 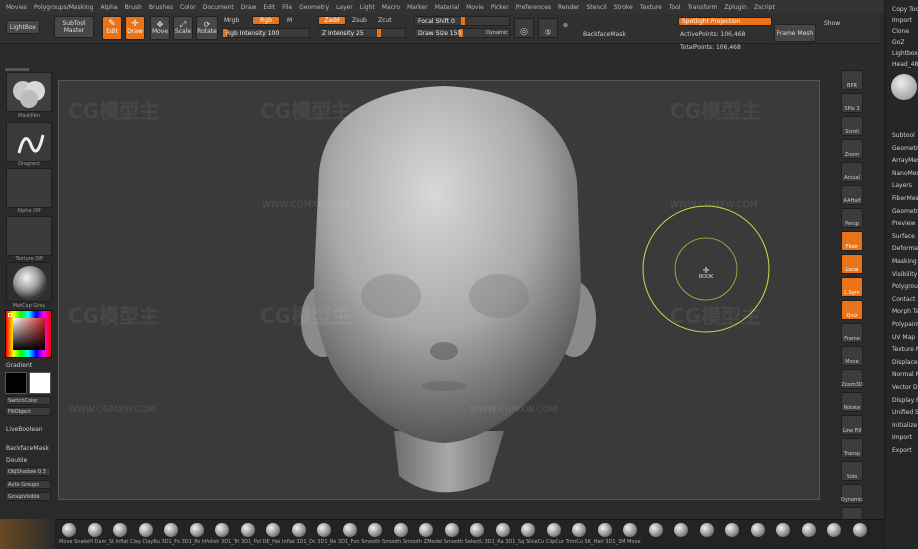 What do you see at coordinates (247, 530) in the screenshot?
I see `brush-3d1-po-icon` at bounding box center [247, 530].